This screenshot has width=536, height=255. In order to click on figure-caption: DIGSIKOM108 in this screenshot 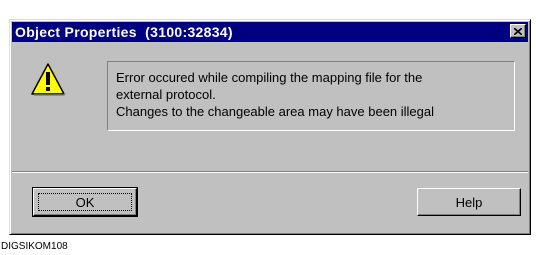, I will do `click(34, 246)`.